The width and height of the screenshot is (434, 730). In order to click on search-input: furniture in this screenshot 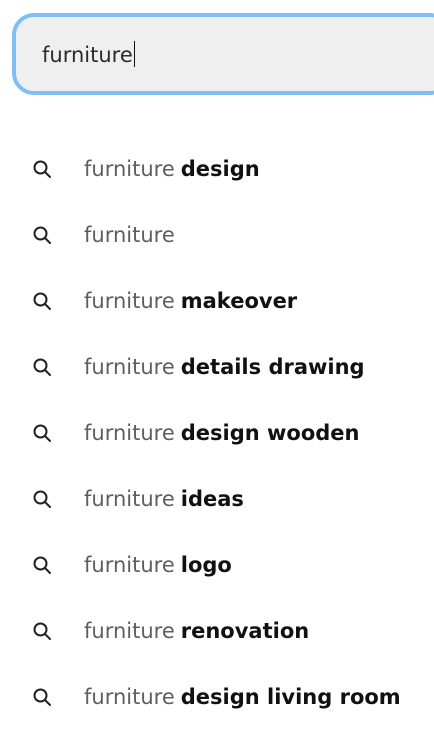, I will do `click(223, 54)`.